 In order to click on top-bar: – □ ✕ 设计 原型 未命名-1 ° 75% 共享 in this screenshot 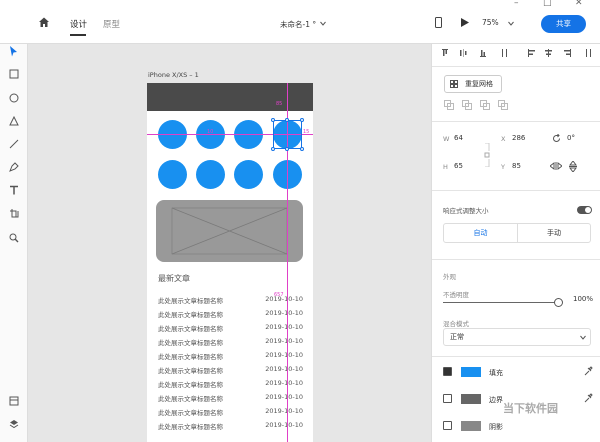, I will do `click(300, 22)`.